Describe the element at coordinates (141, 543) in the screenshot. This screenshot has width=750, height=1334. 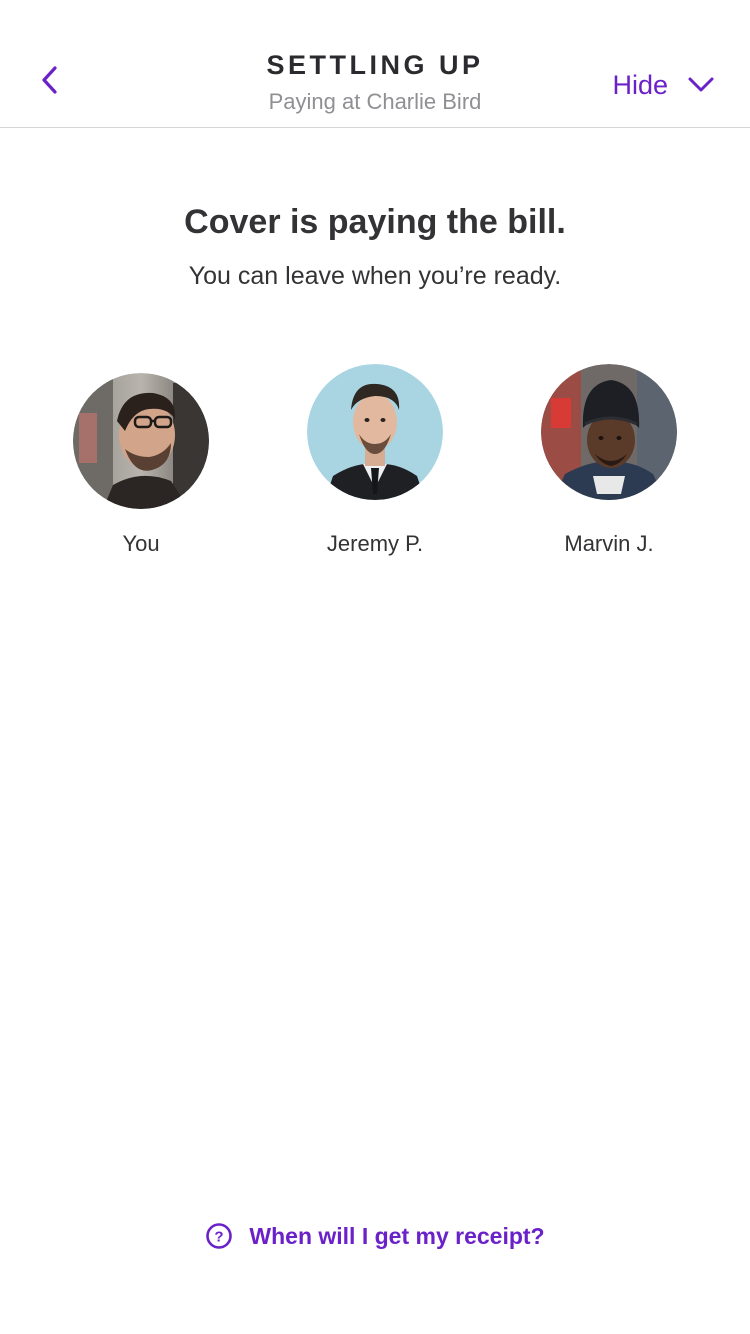
I see `person-name: You` at that location.